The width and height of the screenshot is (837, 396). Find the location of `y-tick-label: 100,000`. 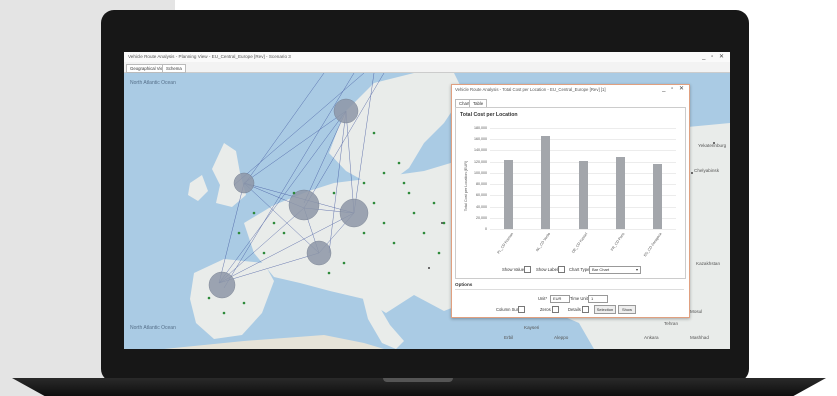

y-tick-label: 100,000 is located at coordinates (480, 172).